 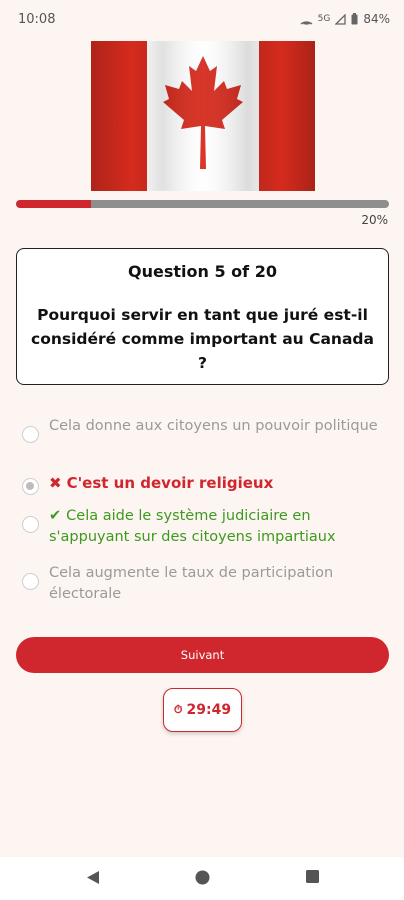 I want to click on timer-badge: ⏱ 29:49, so click(x=202, y=710).